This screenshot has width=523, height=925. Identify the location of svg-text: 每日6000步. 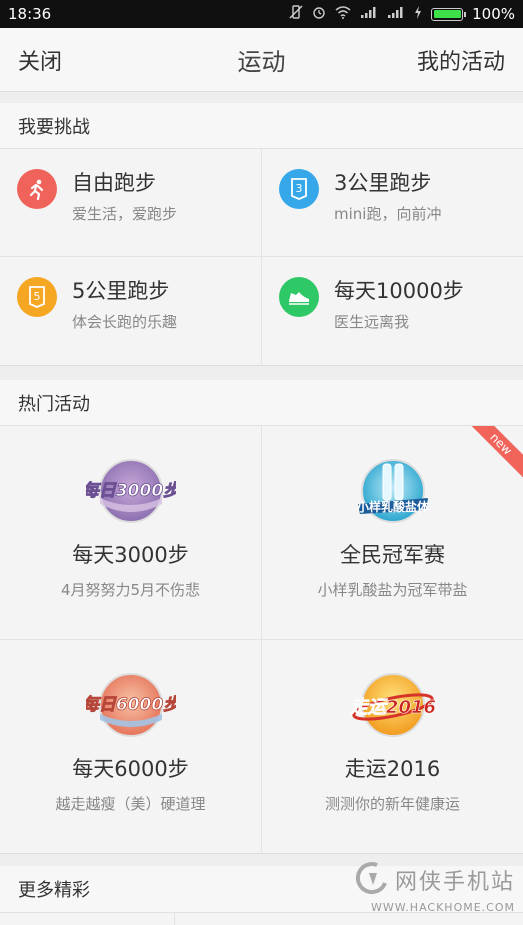
(131, 705).